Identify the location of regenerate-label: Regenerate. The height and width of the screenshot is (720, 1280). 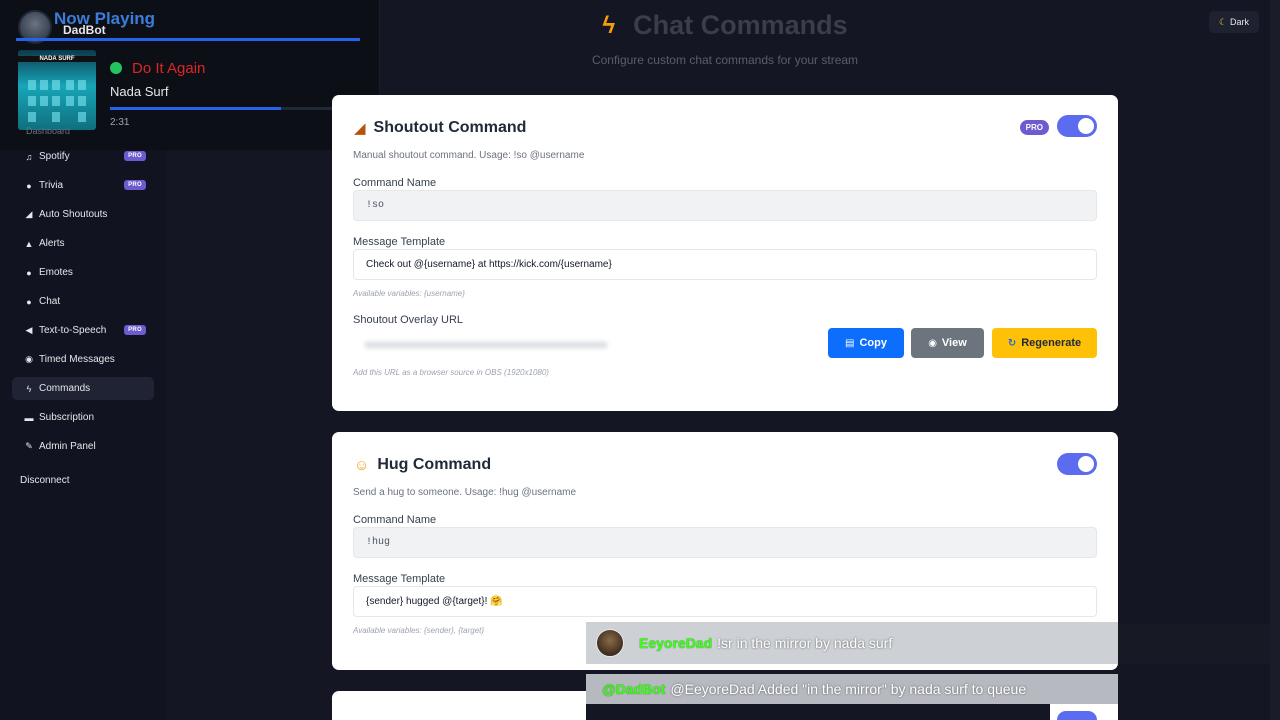
(1051, 343).